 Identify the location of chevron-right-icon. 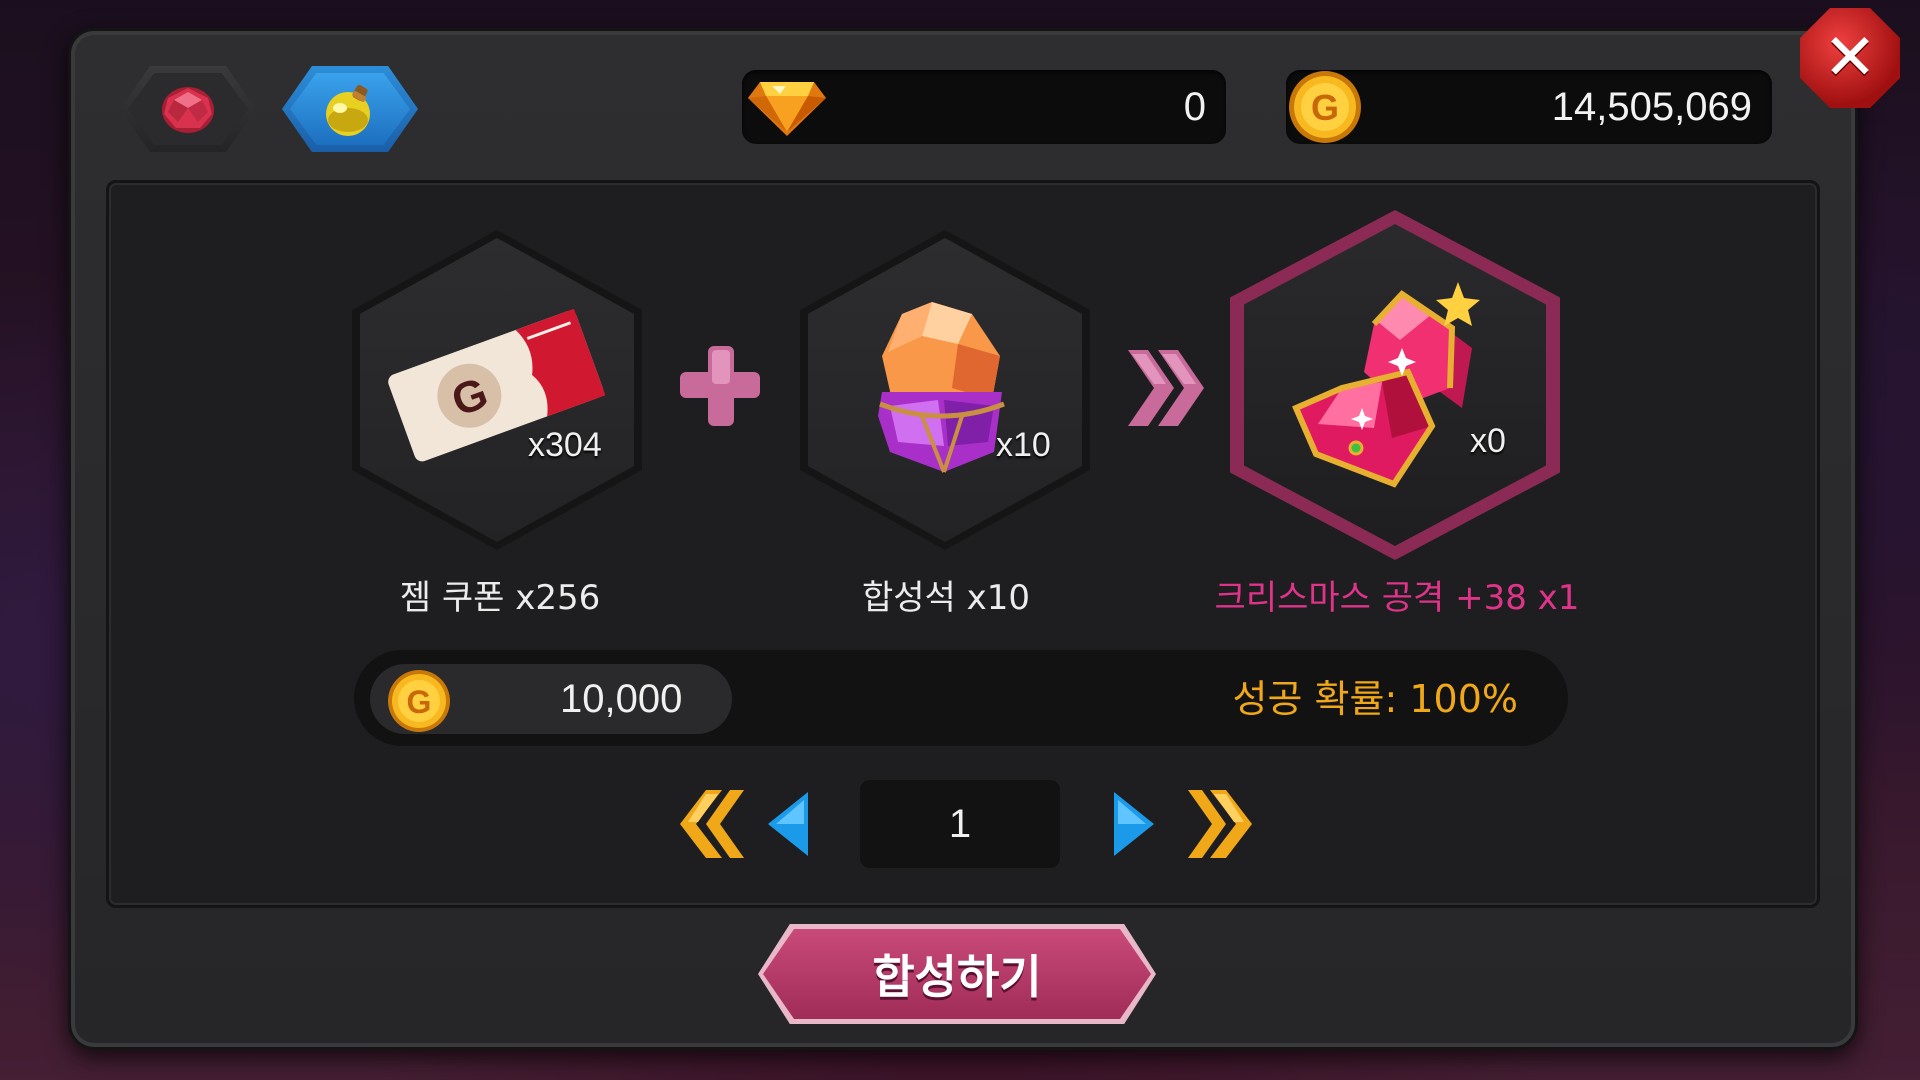
(1134, 824).